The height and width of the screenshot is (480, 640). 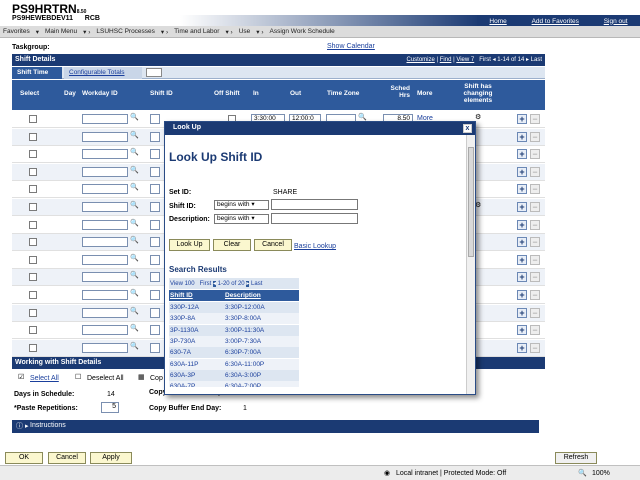 I want to click on list-item: 630-7A 6:30P-7:00A, so click(x=234, y=353).